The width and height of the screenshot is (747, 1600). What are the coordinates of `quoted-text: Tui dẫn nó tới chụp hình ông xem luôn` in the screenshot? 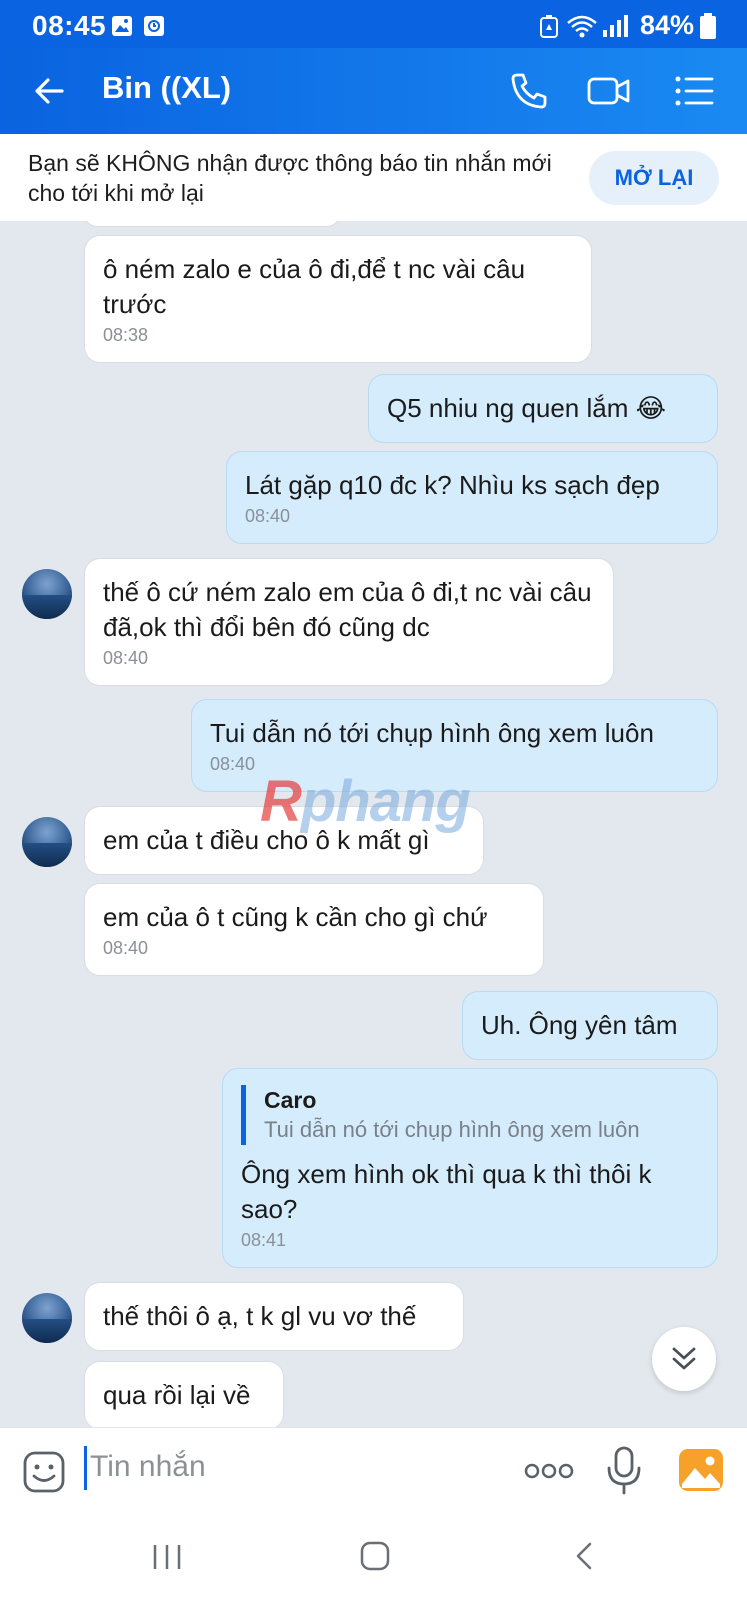 It's located at (452, 1129).